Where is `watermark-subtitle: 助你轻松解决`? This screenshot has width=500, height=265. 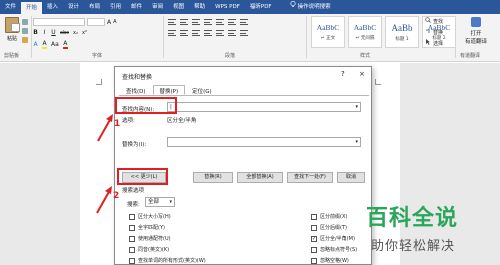 watermark-subtitle: 助你轻松解决 is located at coordinates (413, 246).